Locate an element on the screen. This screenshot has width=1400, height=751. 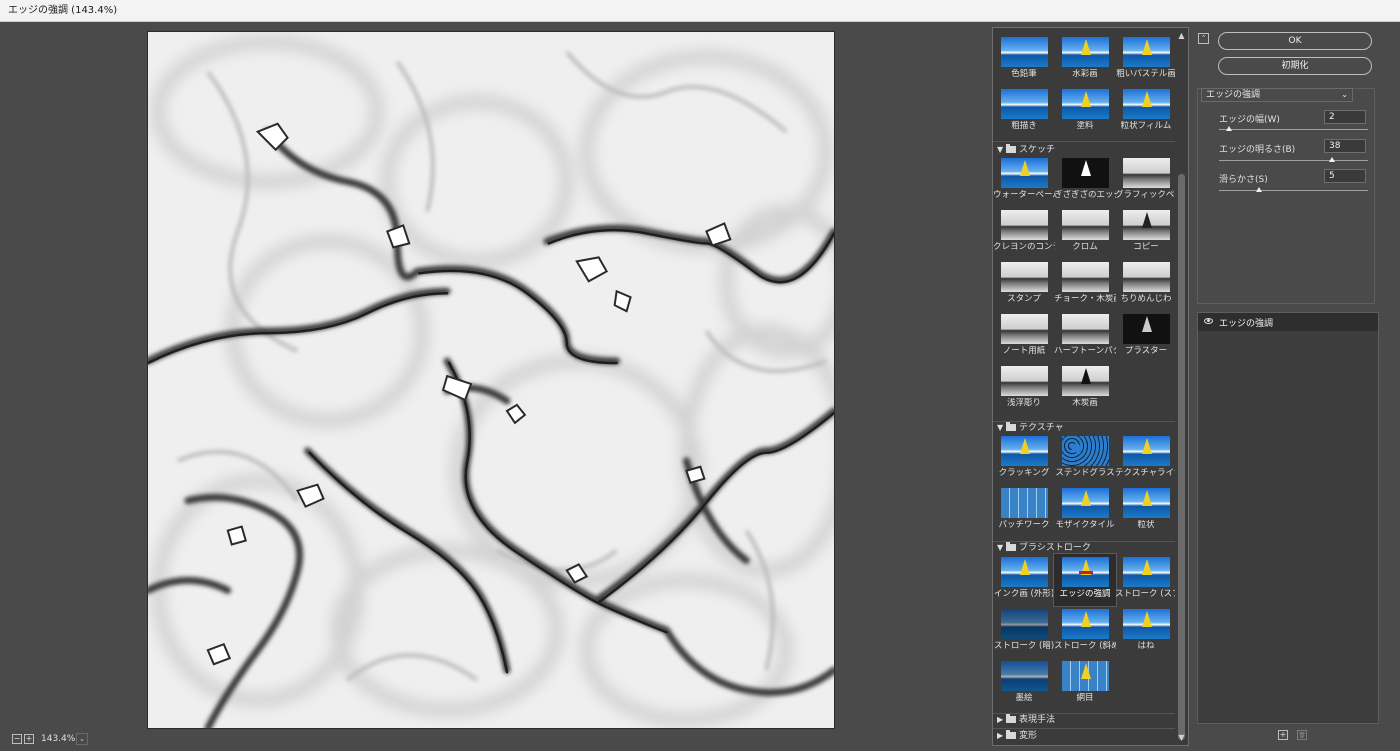
filter-label: 網目 is located at coordinates (1085, 698).